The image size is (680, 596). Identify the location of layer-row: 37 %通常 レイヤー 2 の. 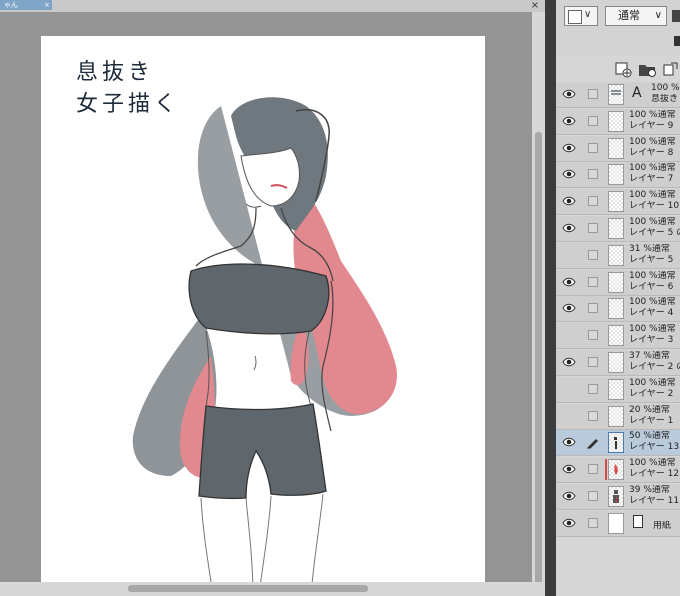
(618, 363).